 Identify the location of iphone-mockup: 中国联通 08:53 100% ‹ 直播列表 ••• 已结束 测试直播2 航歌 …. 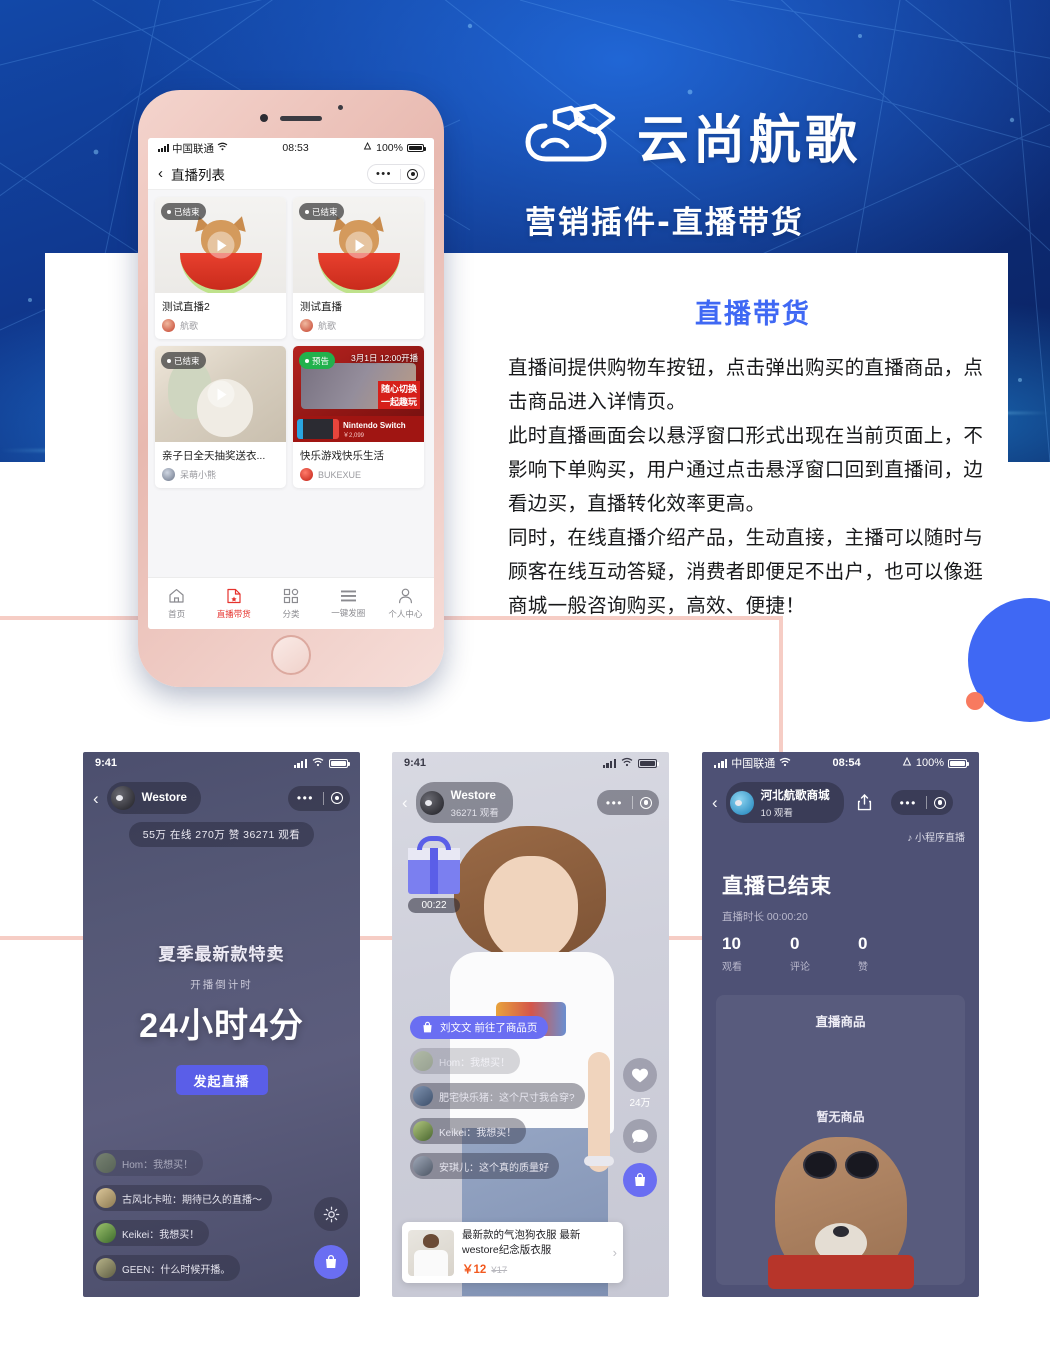
(291, 388).